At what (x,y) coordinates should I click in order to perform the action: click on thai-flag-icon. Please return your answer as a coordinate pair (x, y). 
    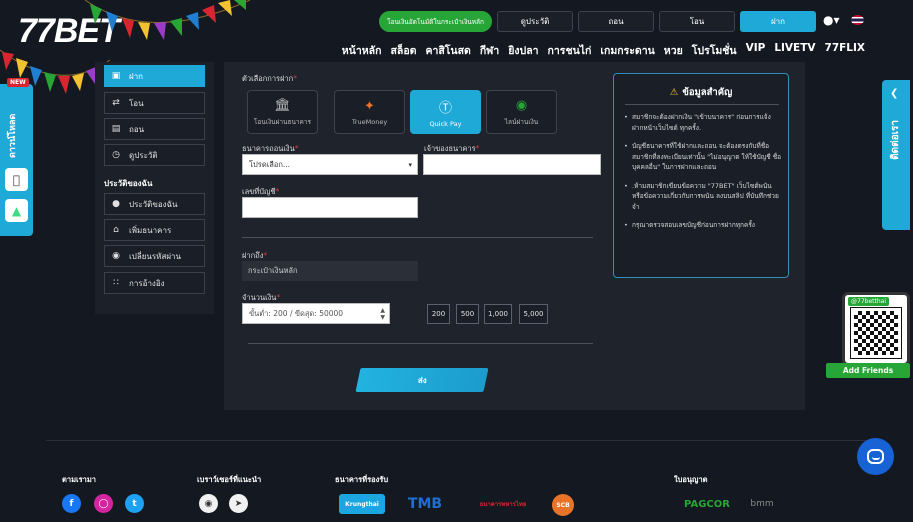
    Looking at the image, I should click on (857, 20).